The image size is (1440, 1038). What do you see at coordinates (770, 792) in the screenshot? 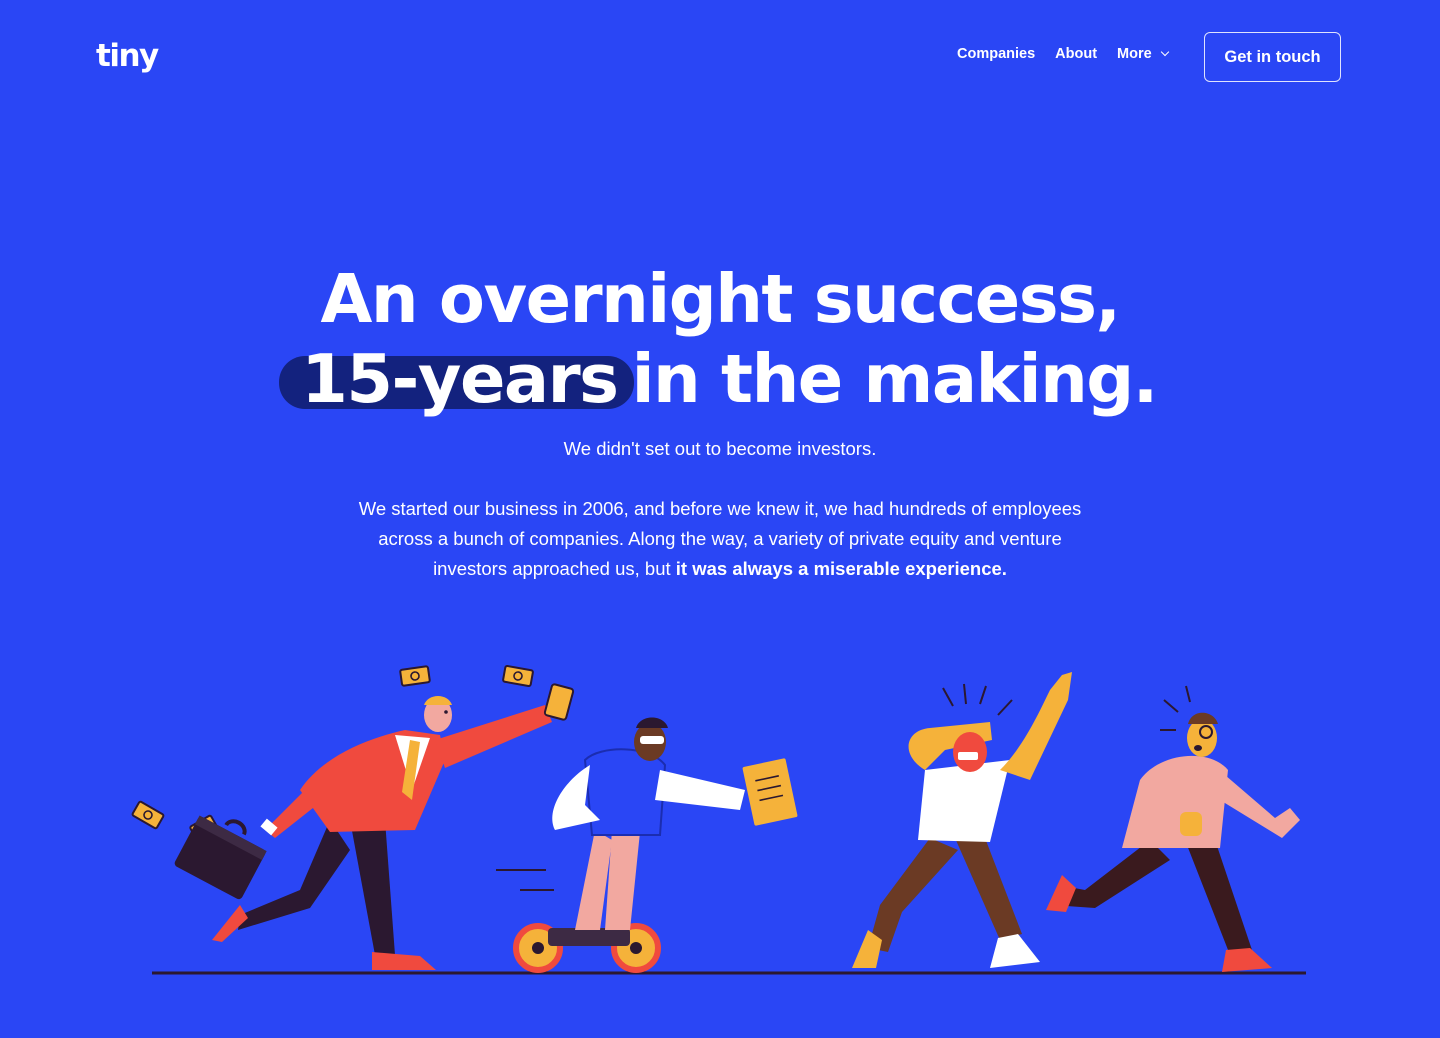
I see `document-icon` at bounding box center [770, 792].